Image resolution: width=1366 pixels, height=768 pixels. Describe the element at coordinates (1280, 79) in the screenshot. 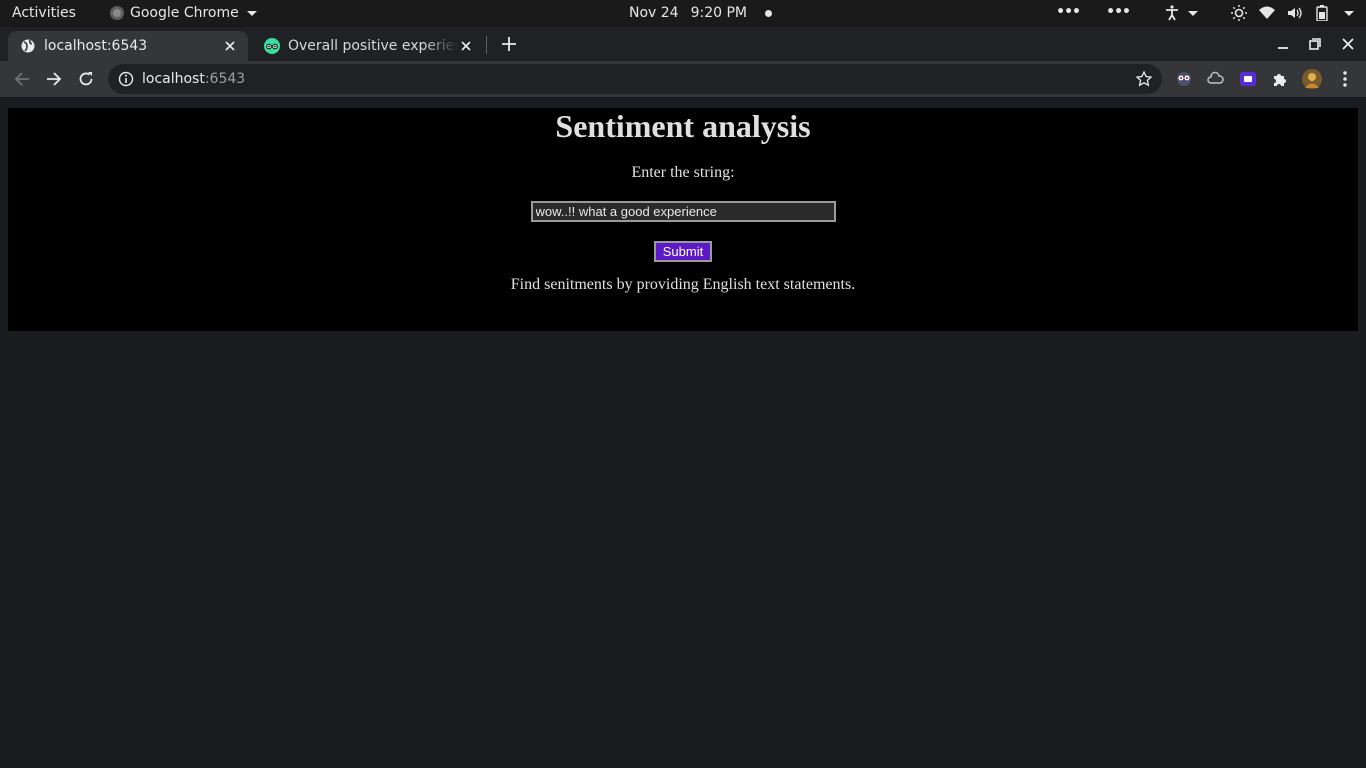

I see `extensions-puzzle-icon` at that location.